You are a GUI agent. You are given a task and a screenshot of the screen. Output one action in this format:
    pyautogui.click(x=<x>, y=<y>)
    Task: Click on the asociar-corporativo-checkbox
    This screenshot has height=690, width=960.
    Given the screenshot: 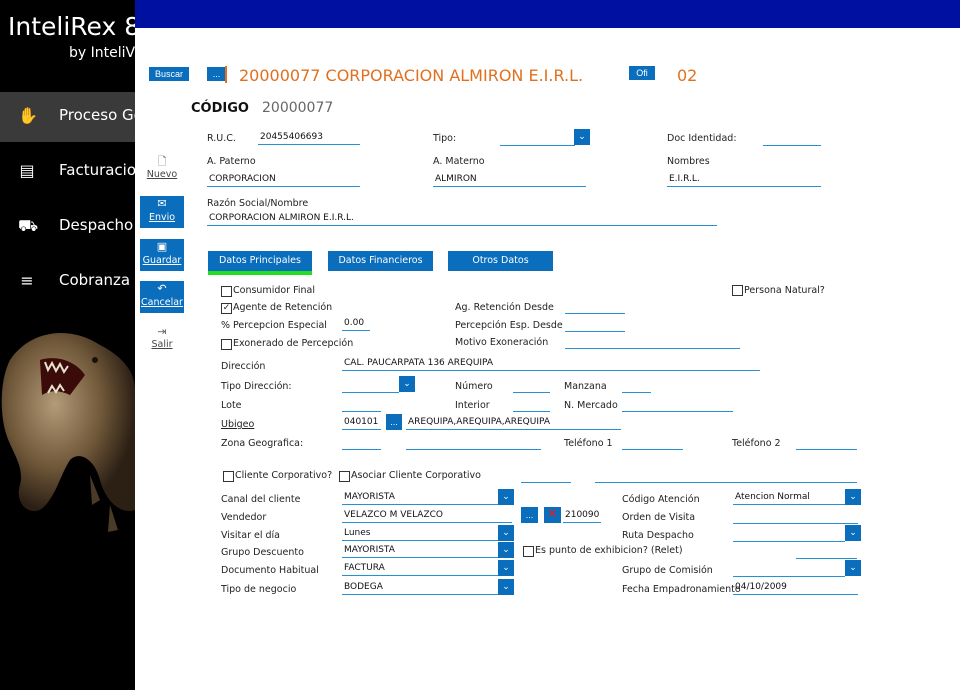 What is the action you would take?
    pyautogui.click(x=344, y=476)
    